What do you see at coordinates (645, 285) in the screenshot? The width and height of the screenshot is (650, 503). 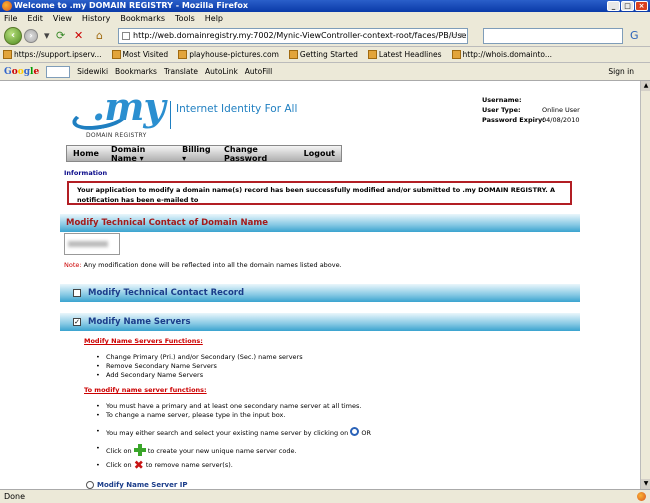 I see `vertical-scrollbar: ▲ ▼` at bounding box center [645, 285].